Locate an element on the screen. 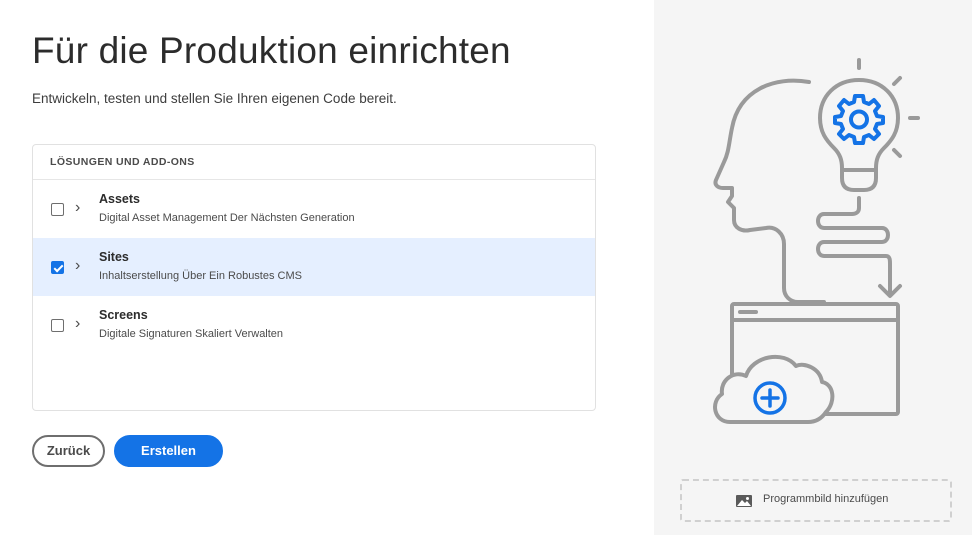 This screenshot has width=972, height=535. gear-icon is located at coordinates (859, 119).